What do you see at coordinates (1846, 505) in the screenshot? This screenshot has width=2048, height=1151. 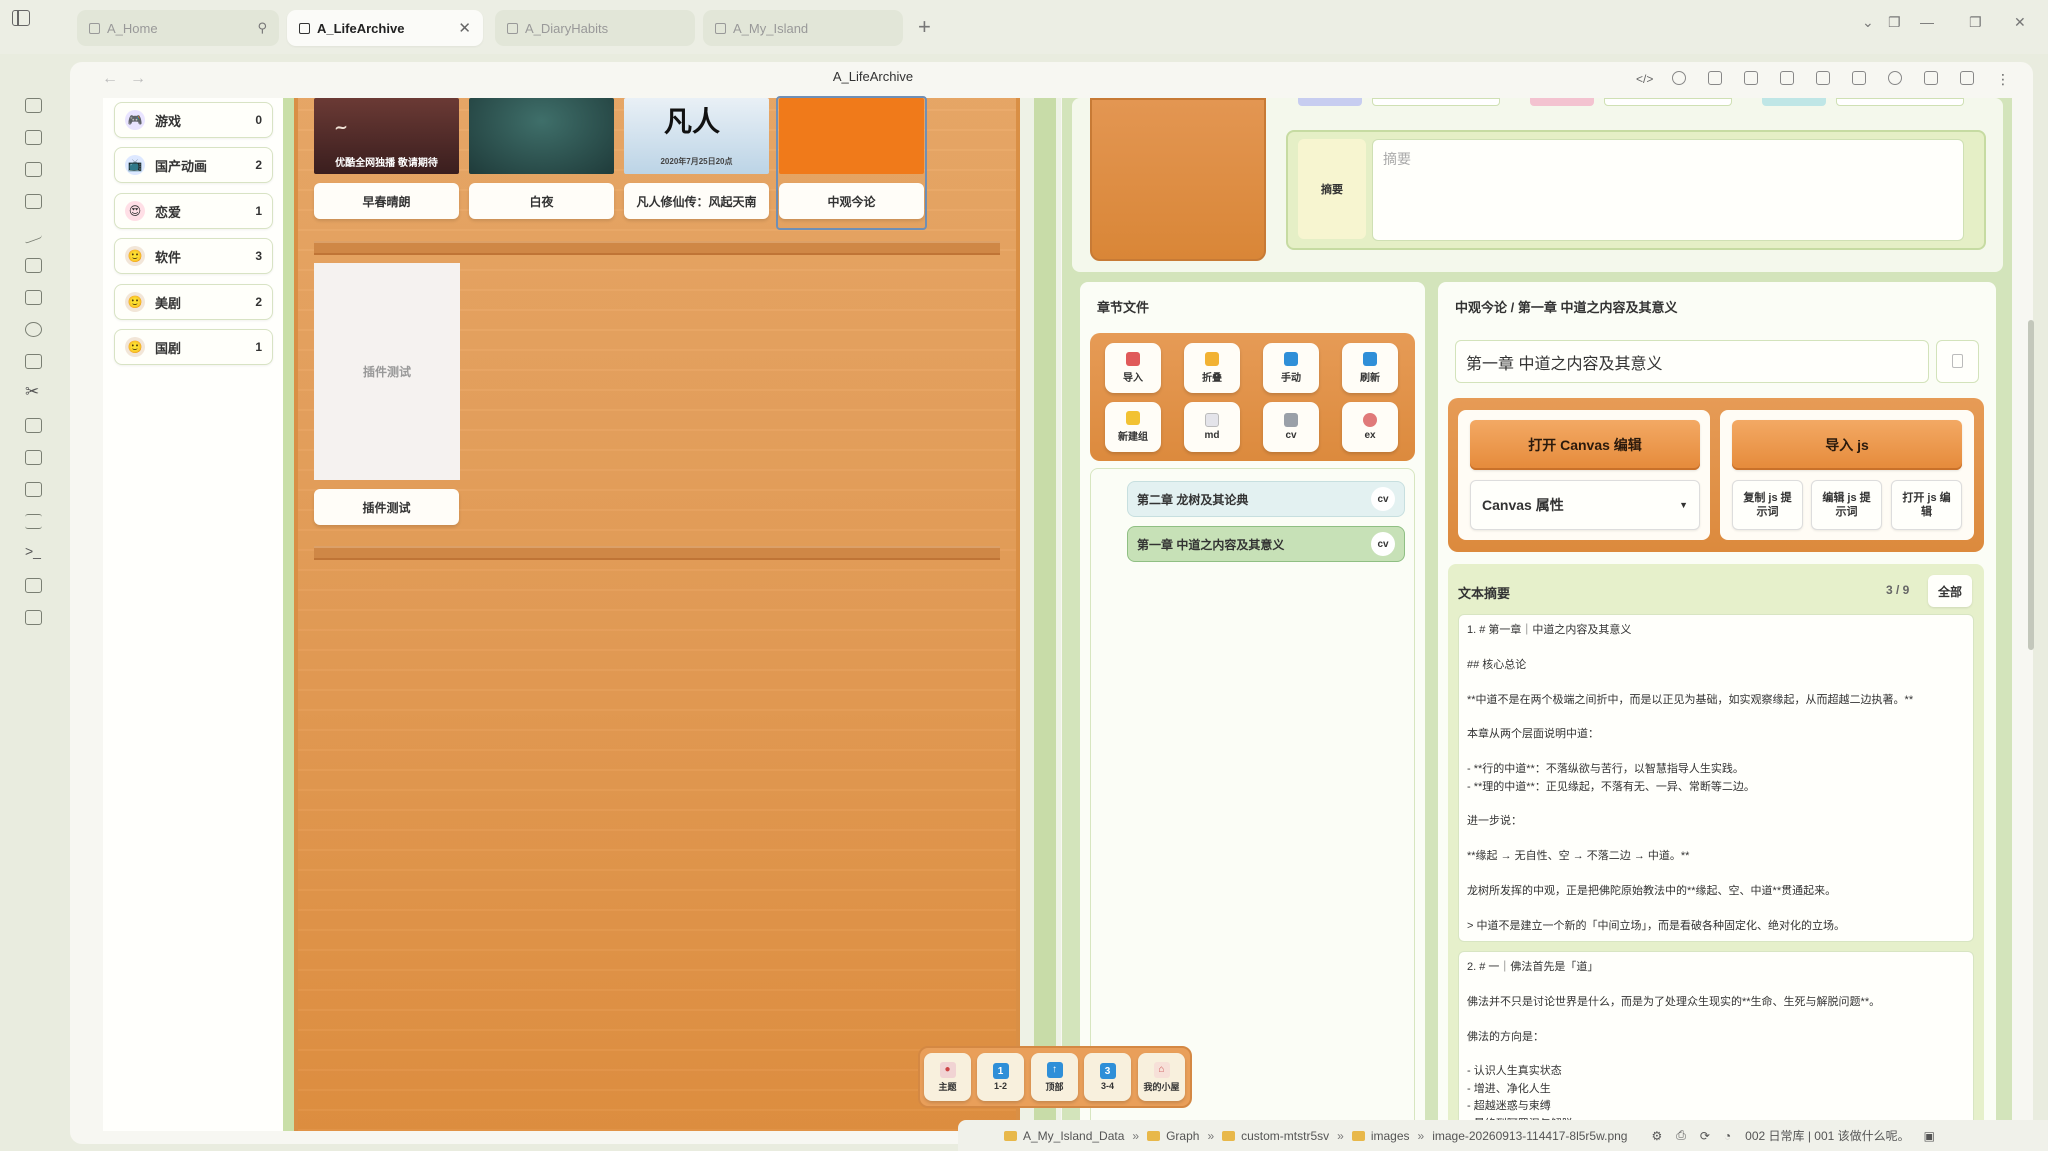 I see `edit-js-prompt-button: 编辑 js 提示词` at bounding box center [1846, 505].